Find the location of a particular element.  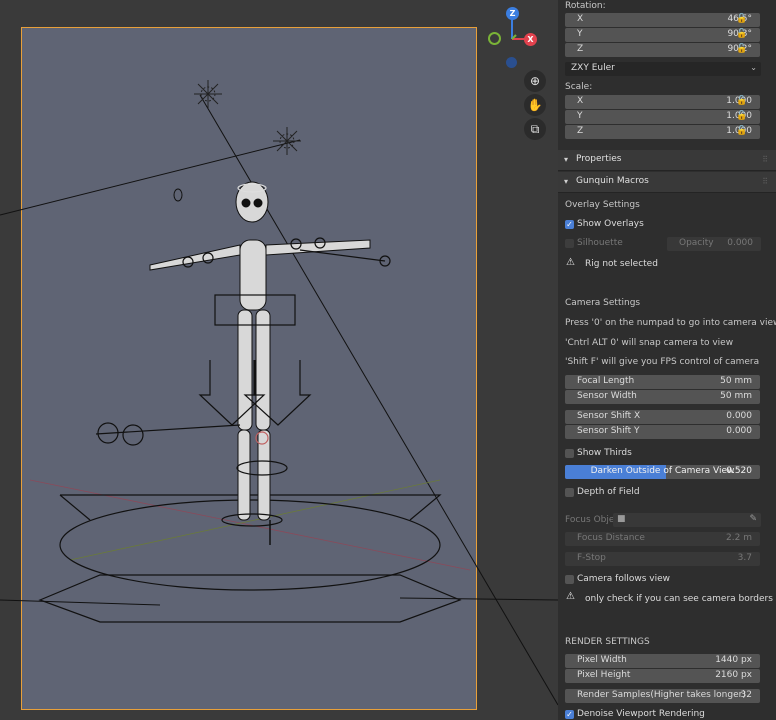

scale-z-field: Z 1.000 is located at coordinates (662, 132).